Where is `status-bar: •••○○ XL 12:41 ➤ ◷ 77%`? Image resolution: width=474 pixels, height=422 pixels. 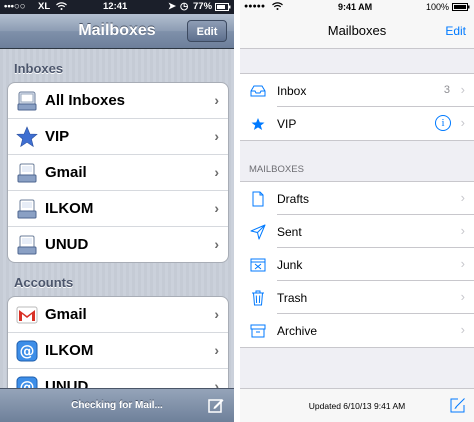 status-bar: •••○○ XL 12:41 ➤ ◷ 77% is located at coordinates (117, 7).